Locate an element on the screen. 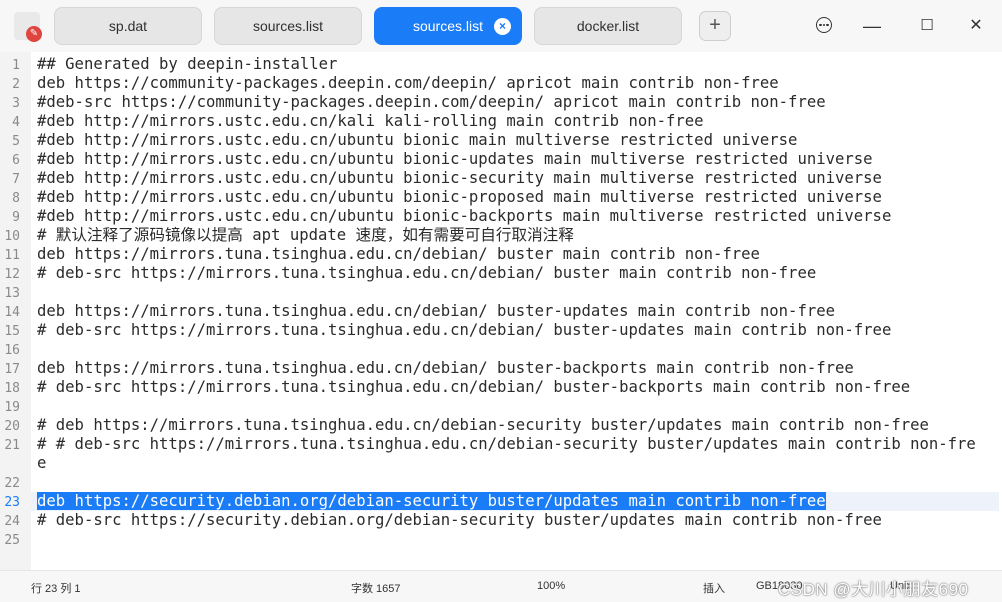  line-number: 4 is located at coordinates (16, 122).